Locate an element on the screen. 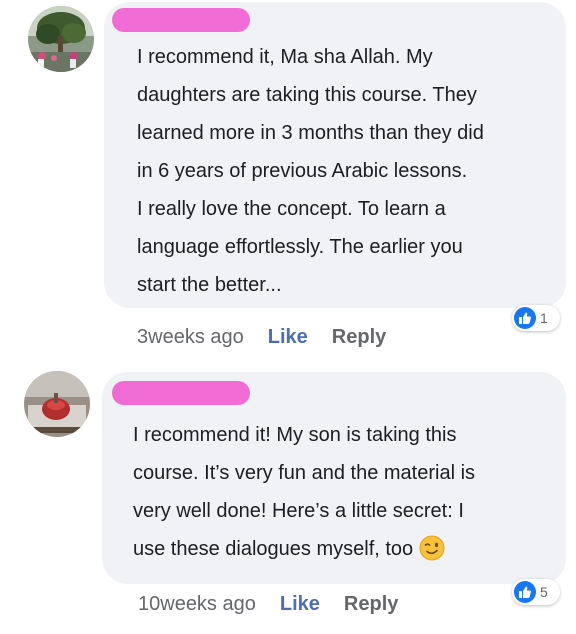  comment-timestamp: 3weeks ago is located at coordinates (190, 337).